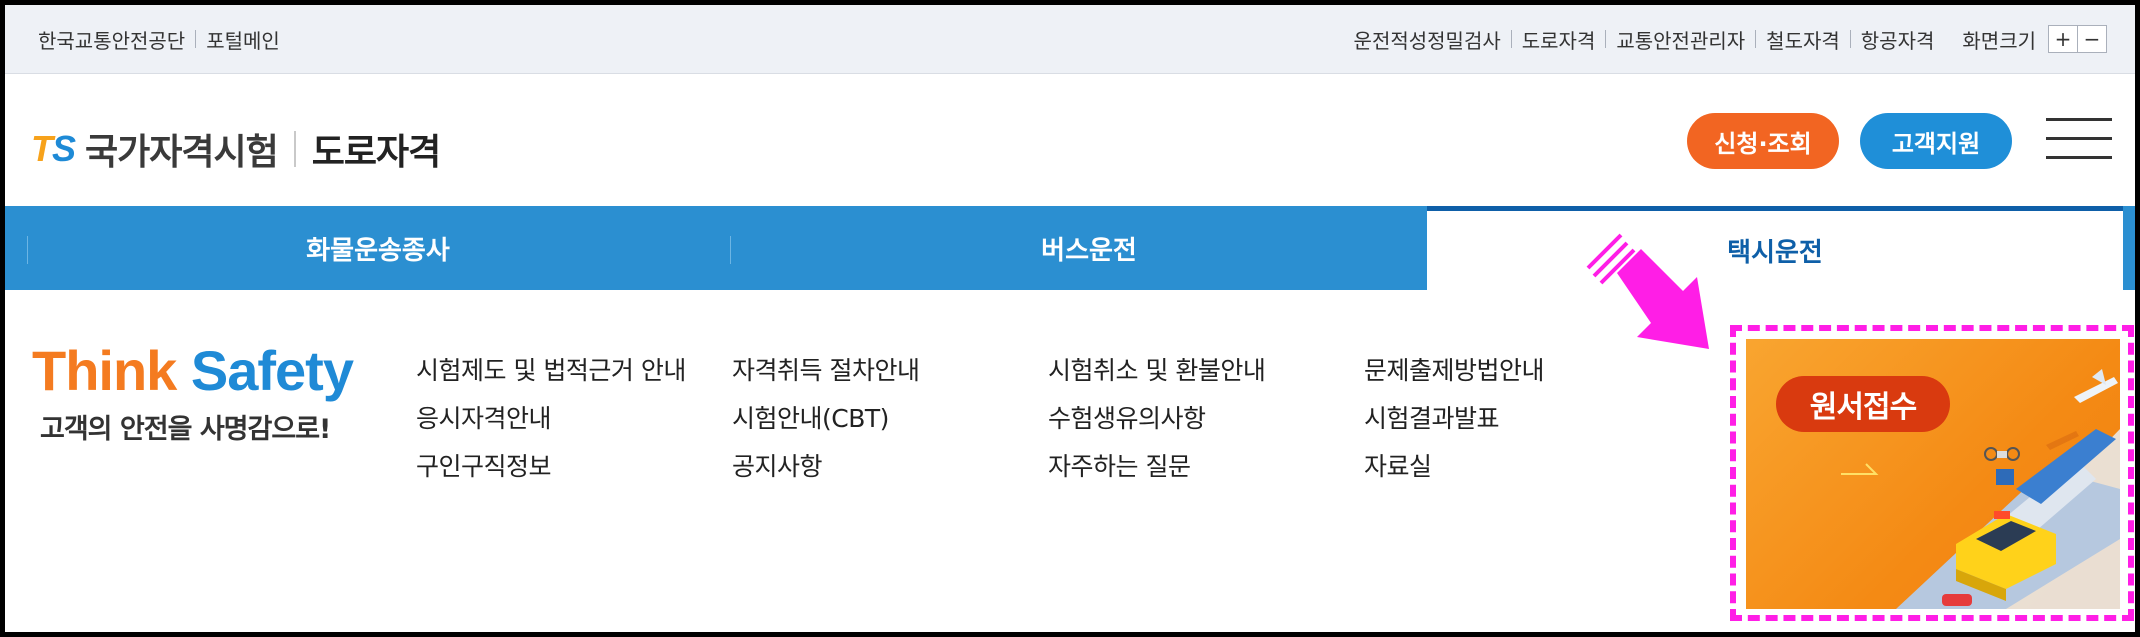  Describe the element at coordinates (294, 149) in the screenshot. I see `logo-divider` at that location.